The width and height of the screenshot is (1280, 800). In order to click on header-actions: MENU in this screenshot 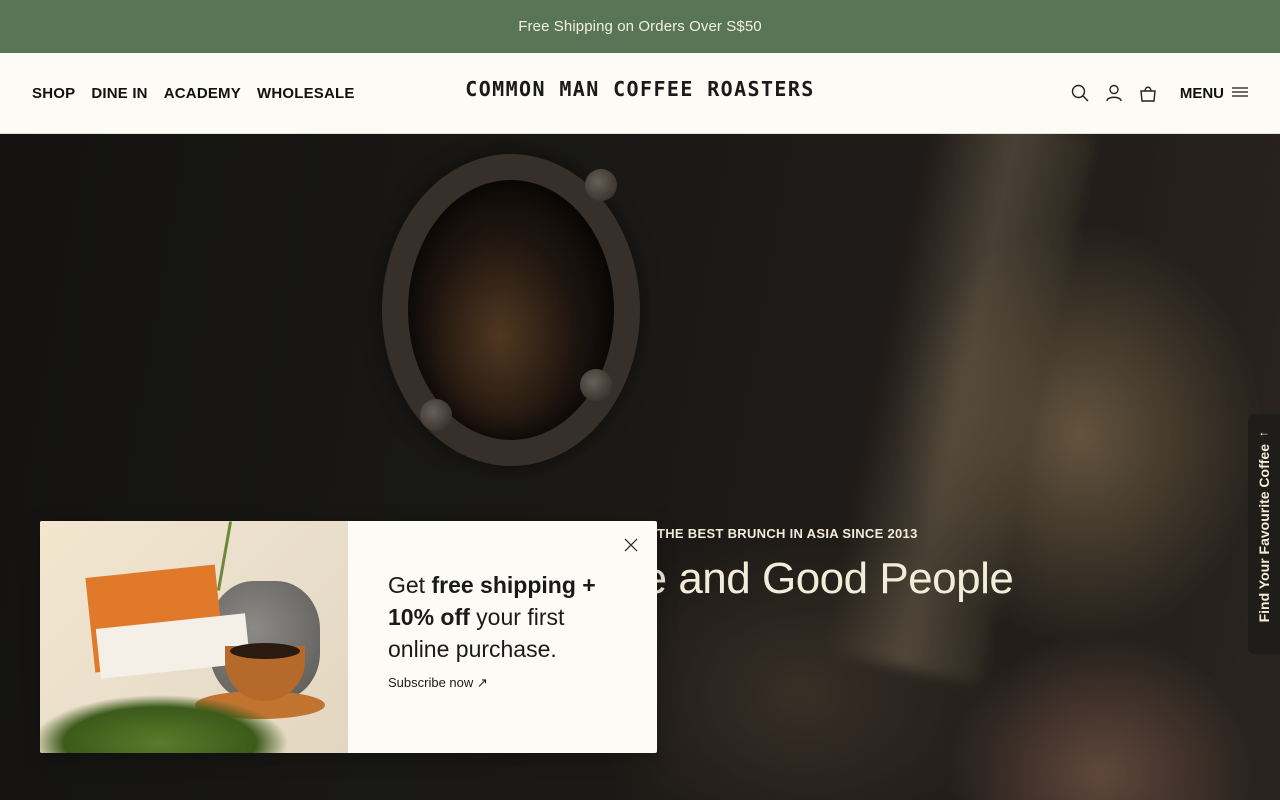, I will do `click(1159, 93)`.